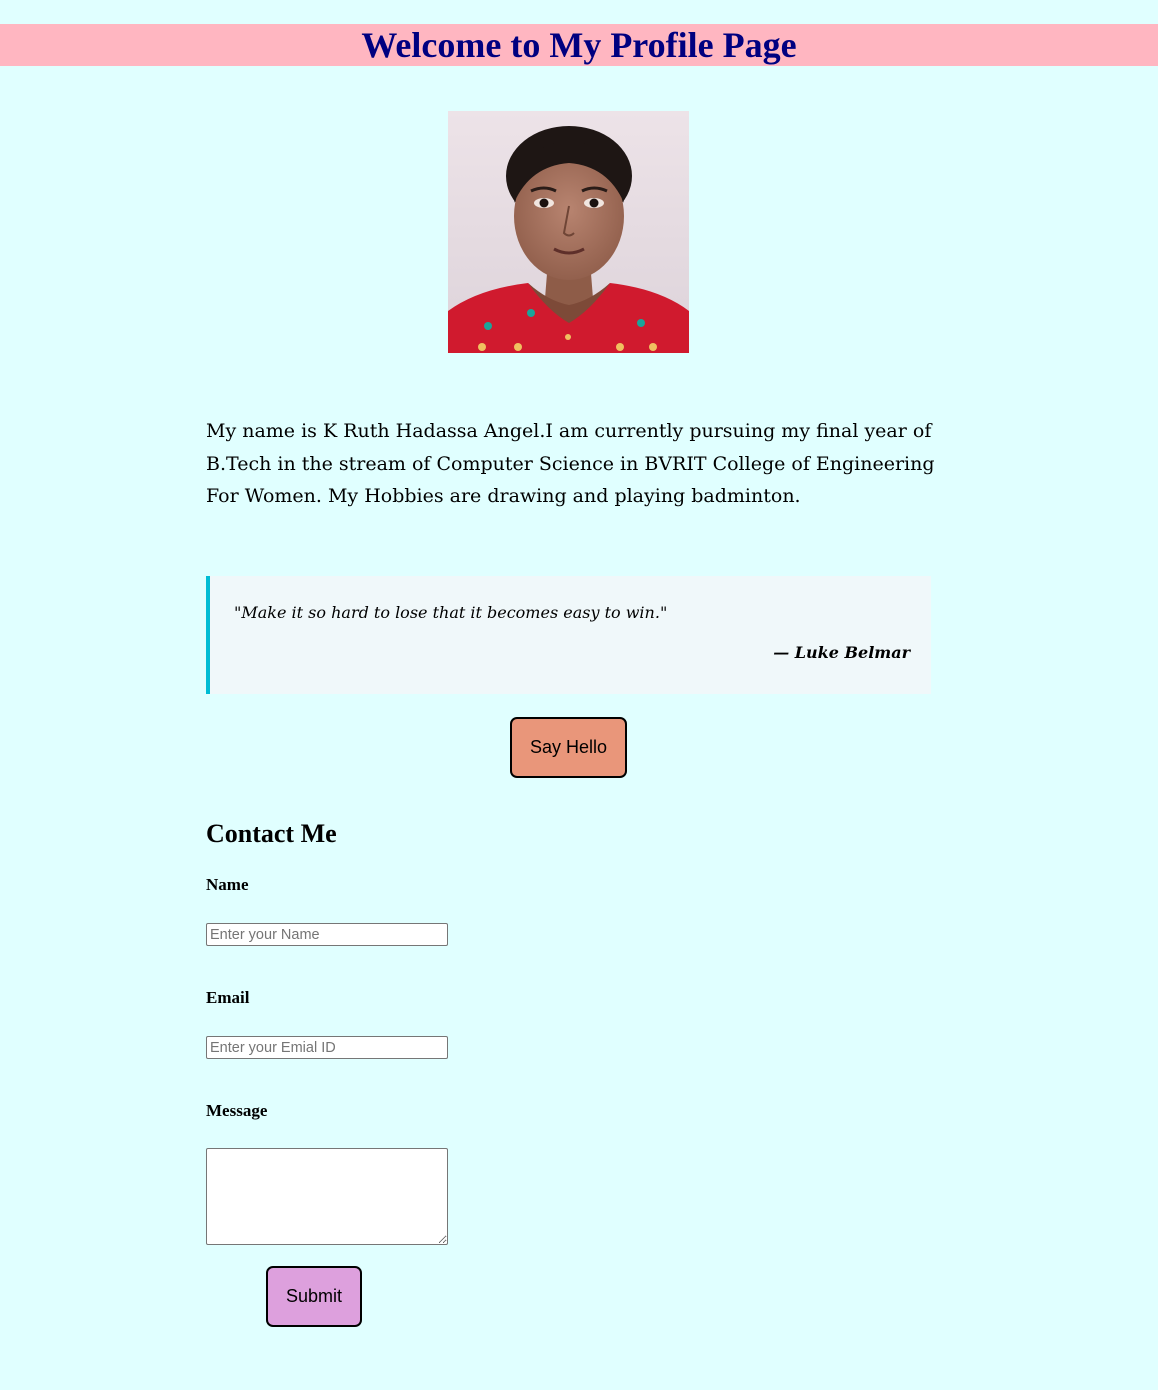 The height and width of the screenshot is (1390, 1158). I want to click on message-textarea, so click(327, 1196).